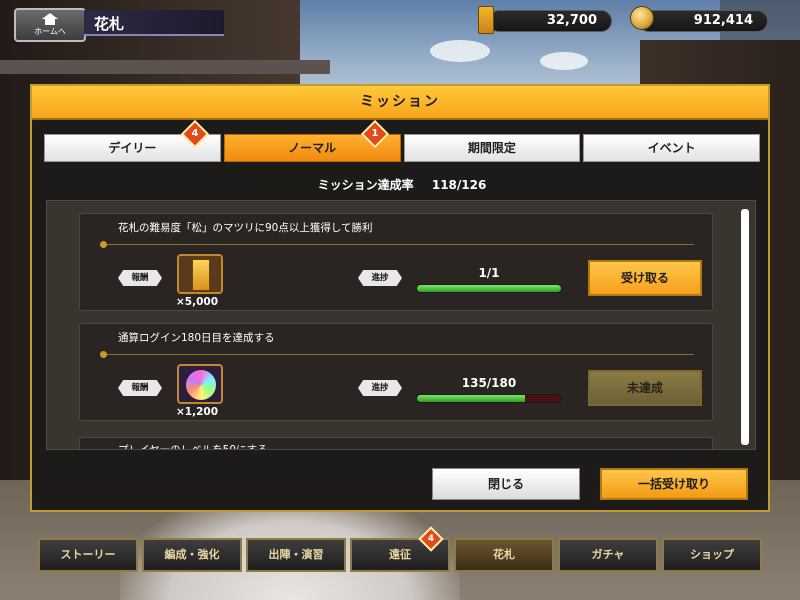  I want to click on nav-hanafuda: 花札, so click(504, 555).